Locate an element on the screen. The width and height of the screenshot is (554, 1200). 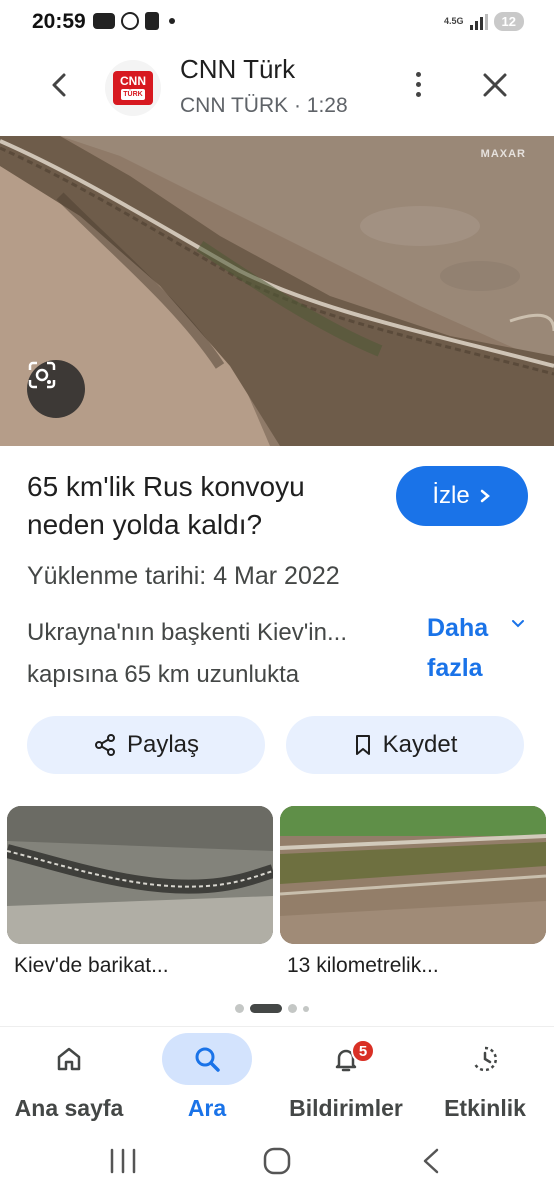
more-options-button is located at coordinates (418, 84).